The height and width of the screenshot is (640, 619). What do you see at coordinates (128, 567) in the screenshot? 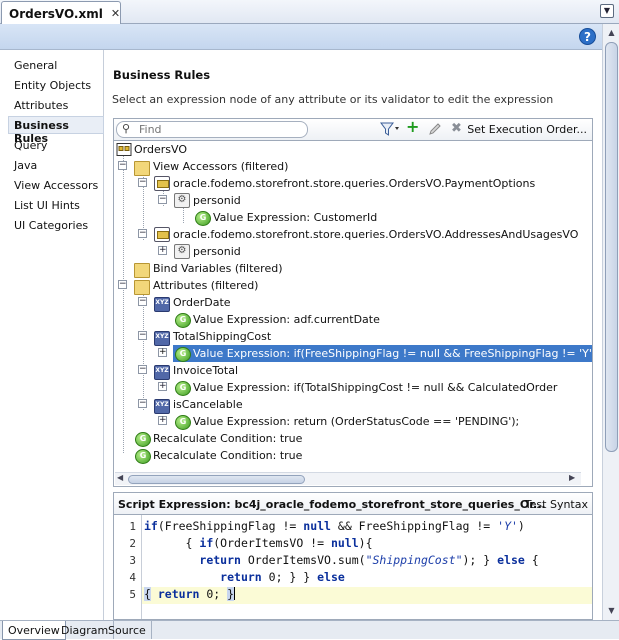
I see `line-number-gutter: 1 2 3 4 5` at bounding box center [128, 567].